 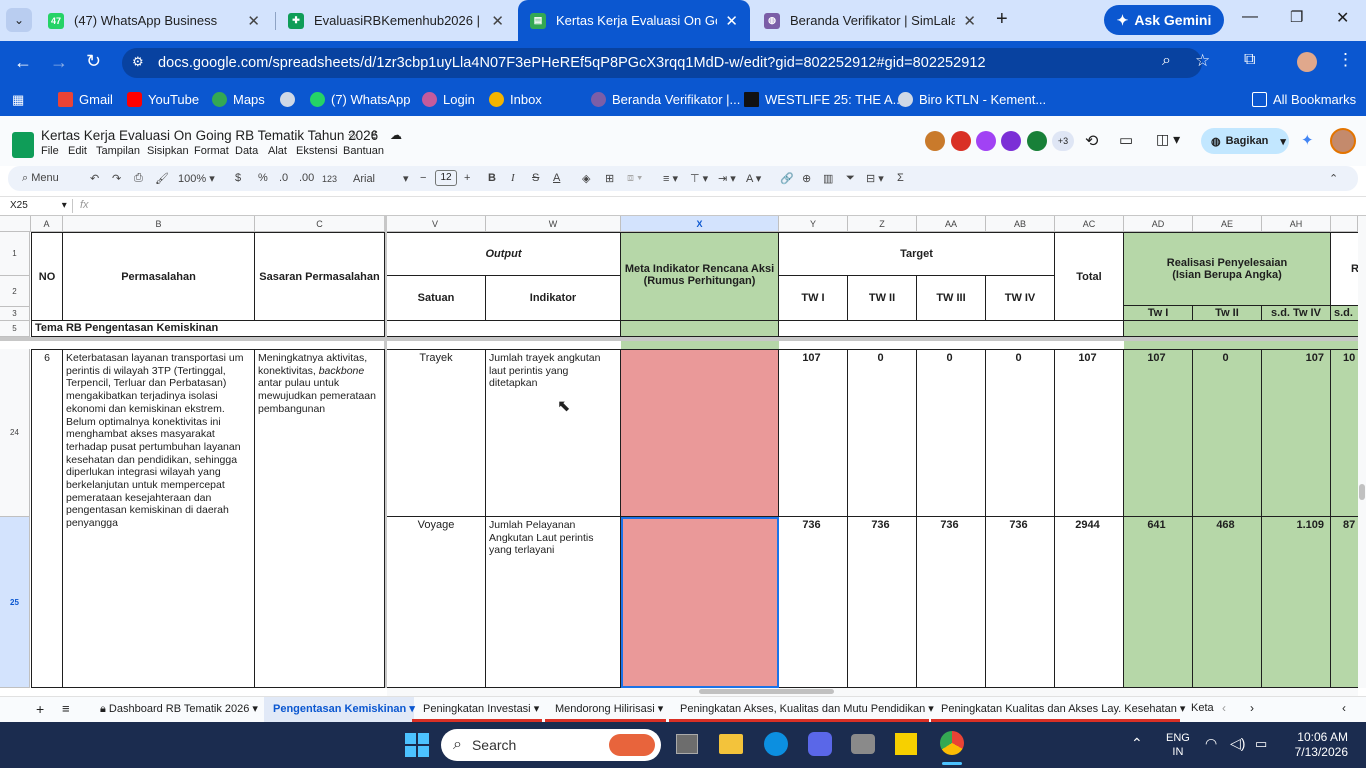 What do you see at coordinates (363, 151) in the screenshot?
I see `menu-help: Bantuan` at bounding box center [363, 151].